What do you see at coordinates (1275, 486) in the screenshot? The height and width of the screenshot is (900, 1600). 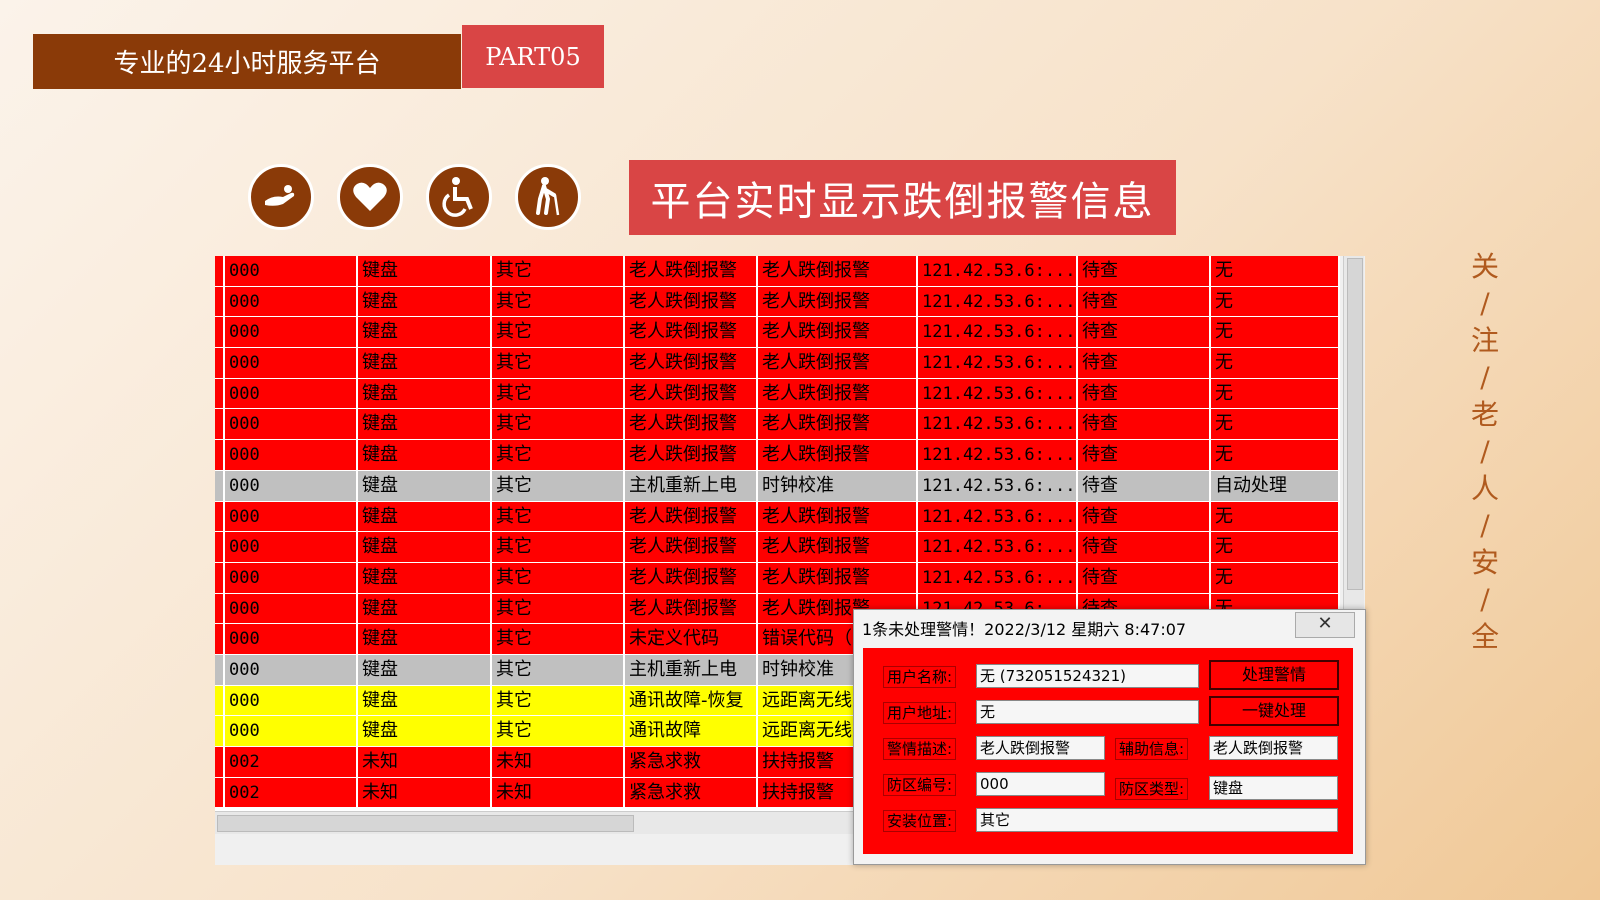 I see `table-cell: 自动处理` at bounding box center [1275, 486].